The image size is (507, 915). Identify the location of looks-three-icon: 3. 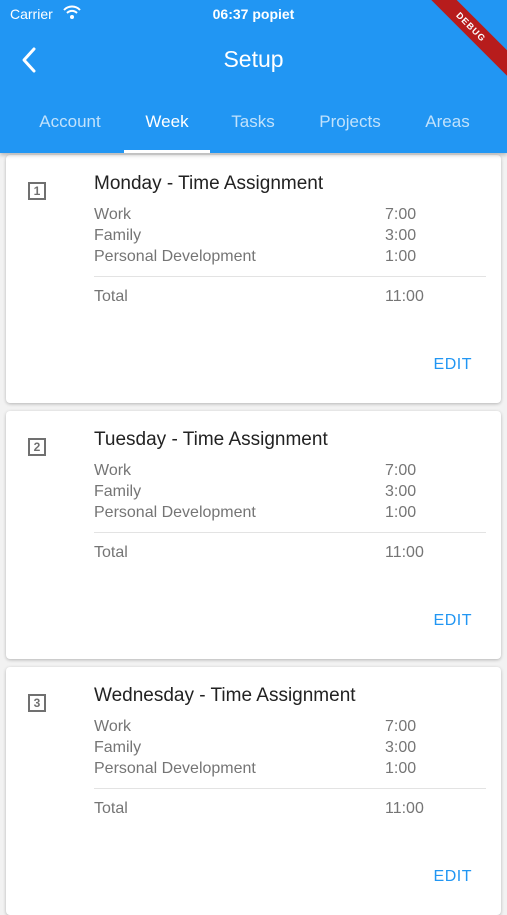
(37, 703).